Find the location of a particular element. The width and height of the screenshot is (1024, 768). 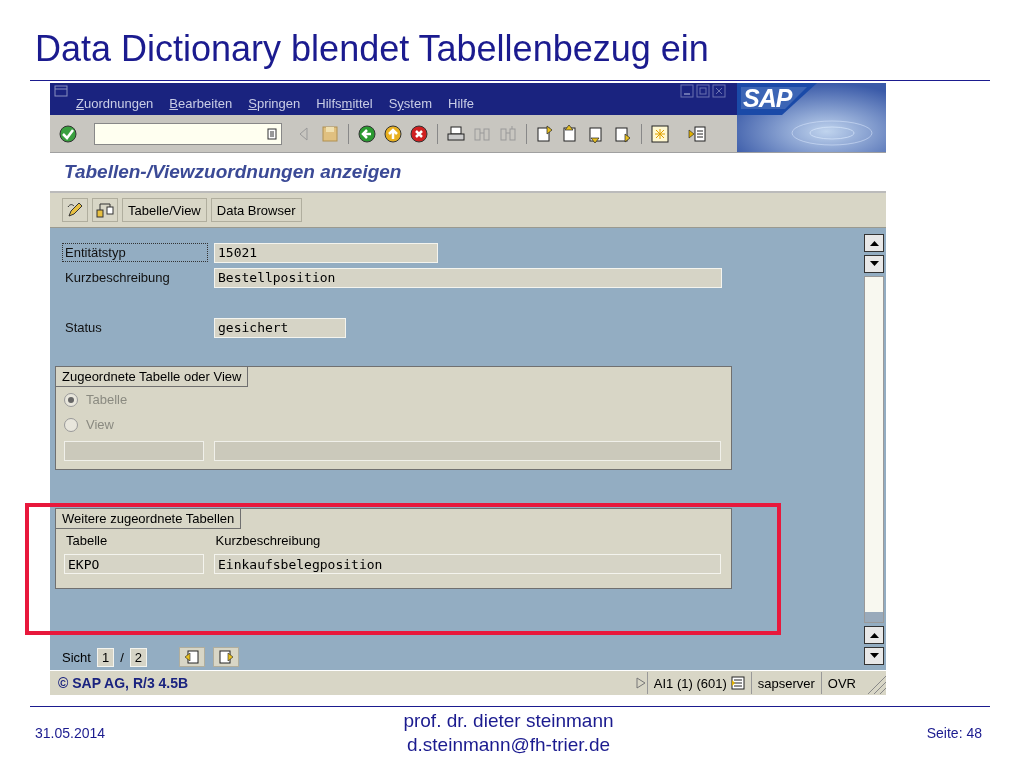

page-number: Seite: 48 is located at coordinates (953, 733).